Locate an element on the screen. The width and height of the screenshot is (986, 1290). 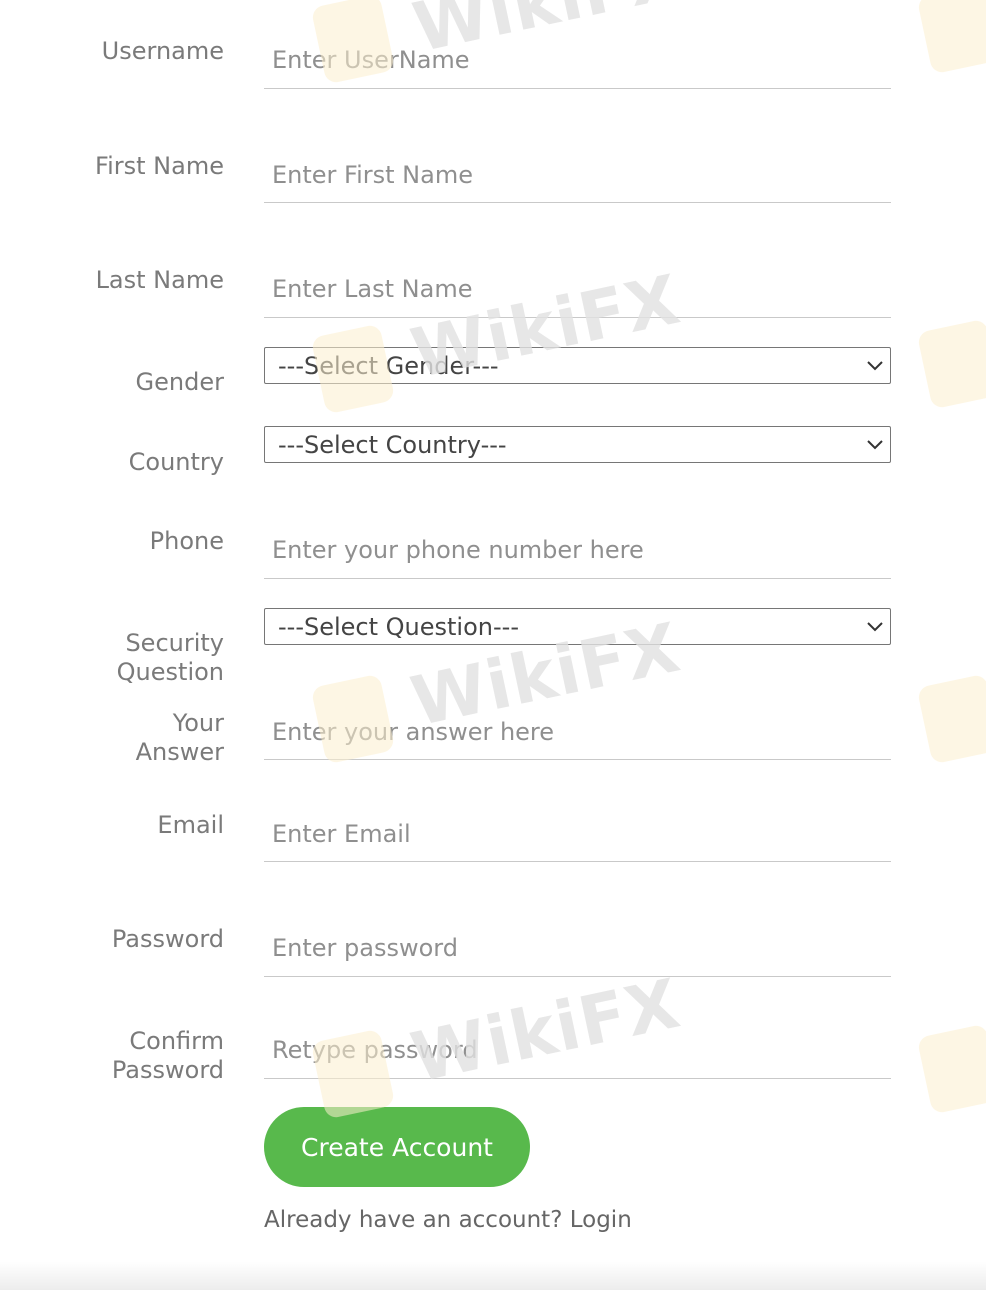
phone-label: Phone is located at coordinates (186, 541).